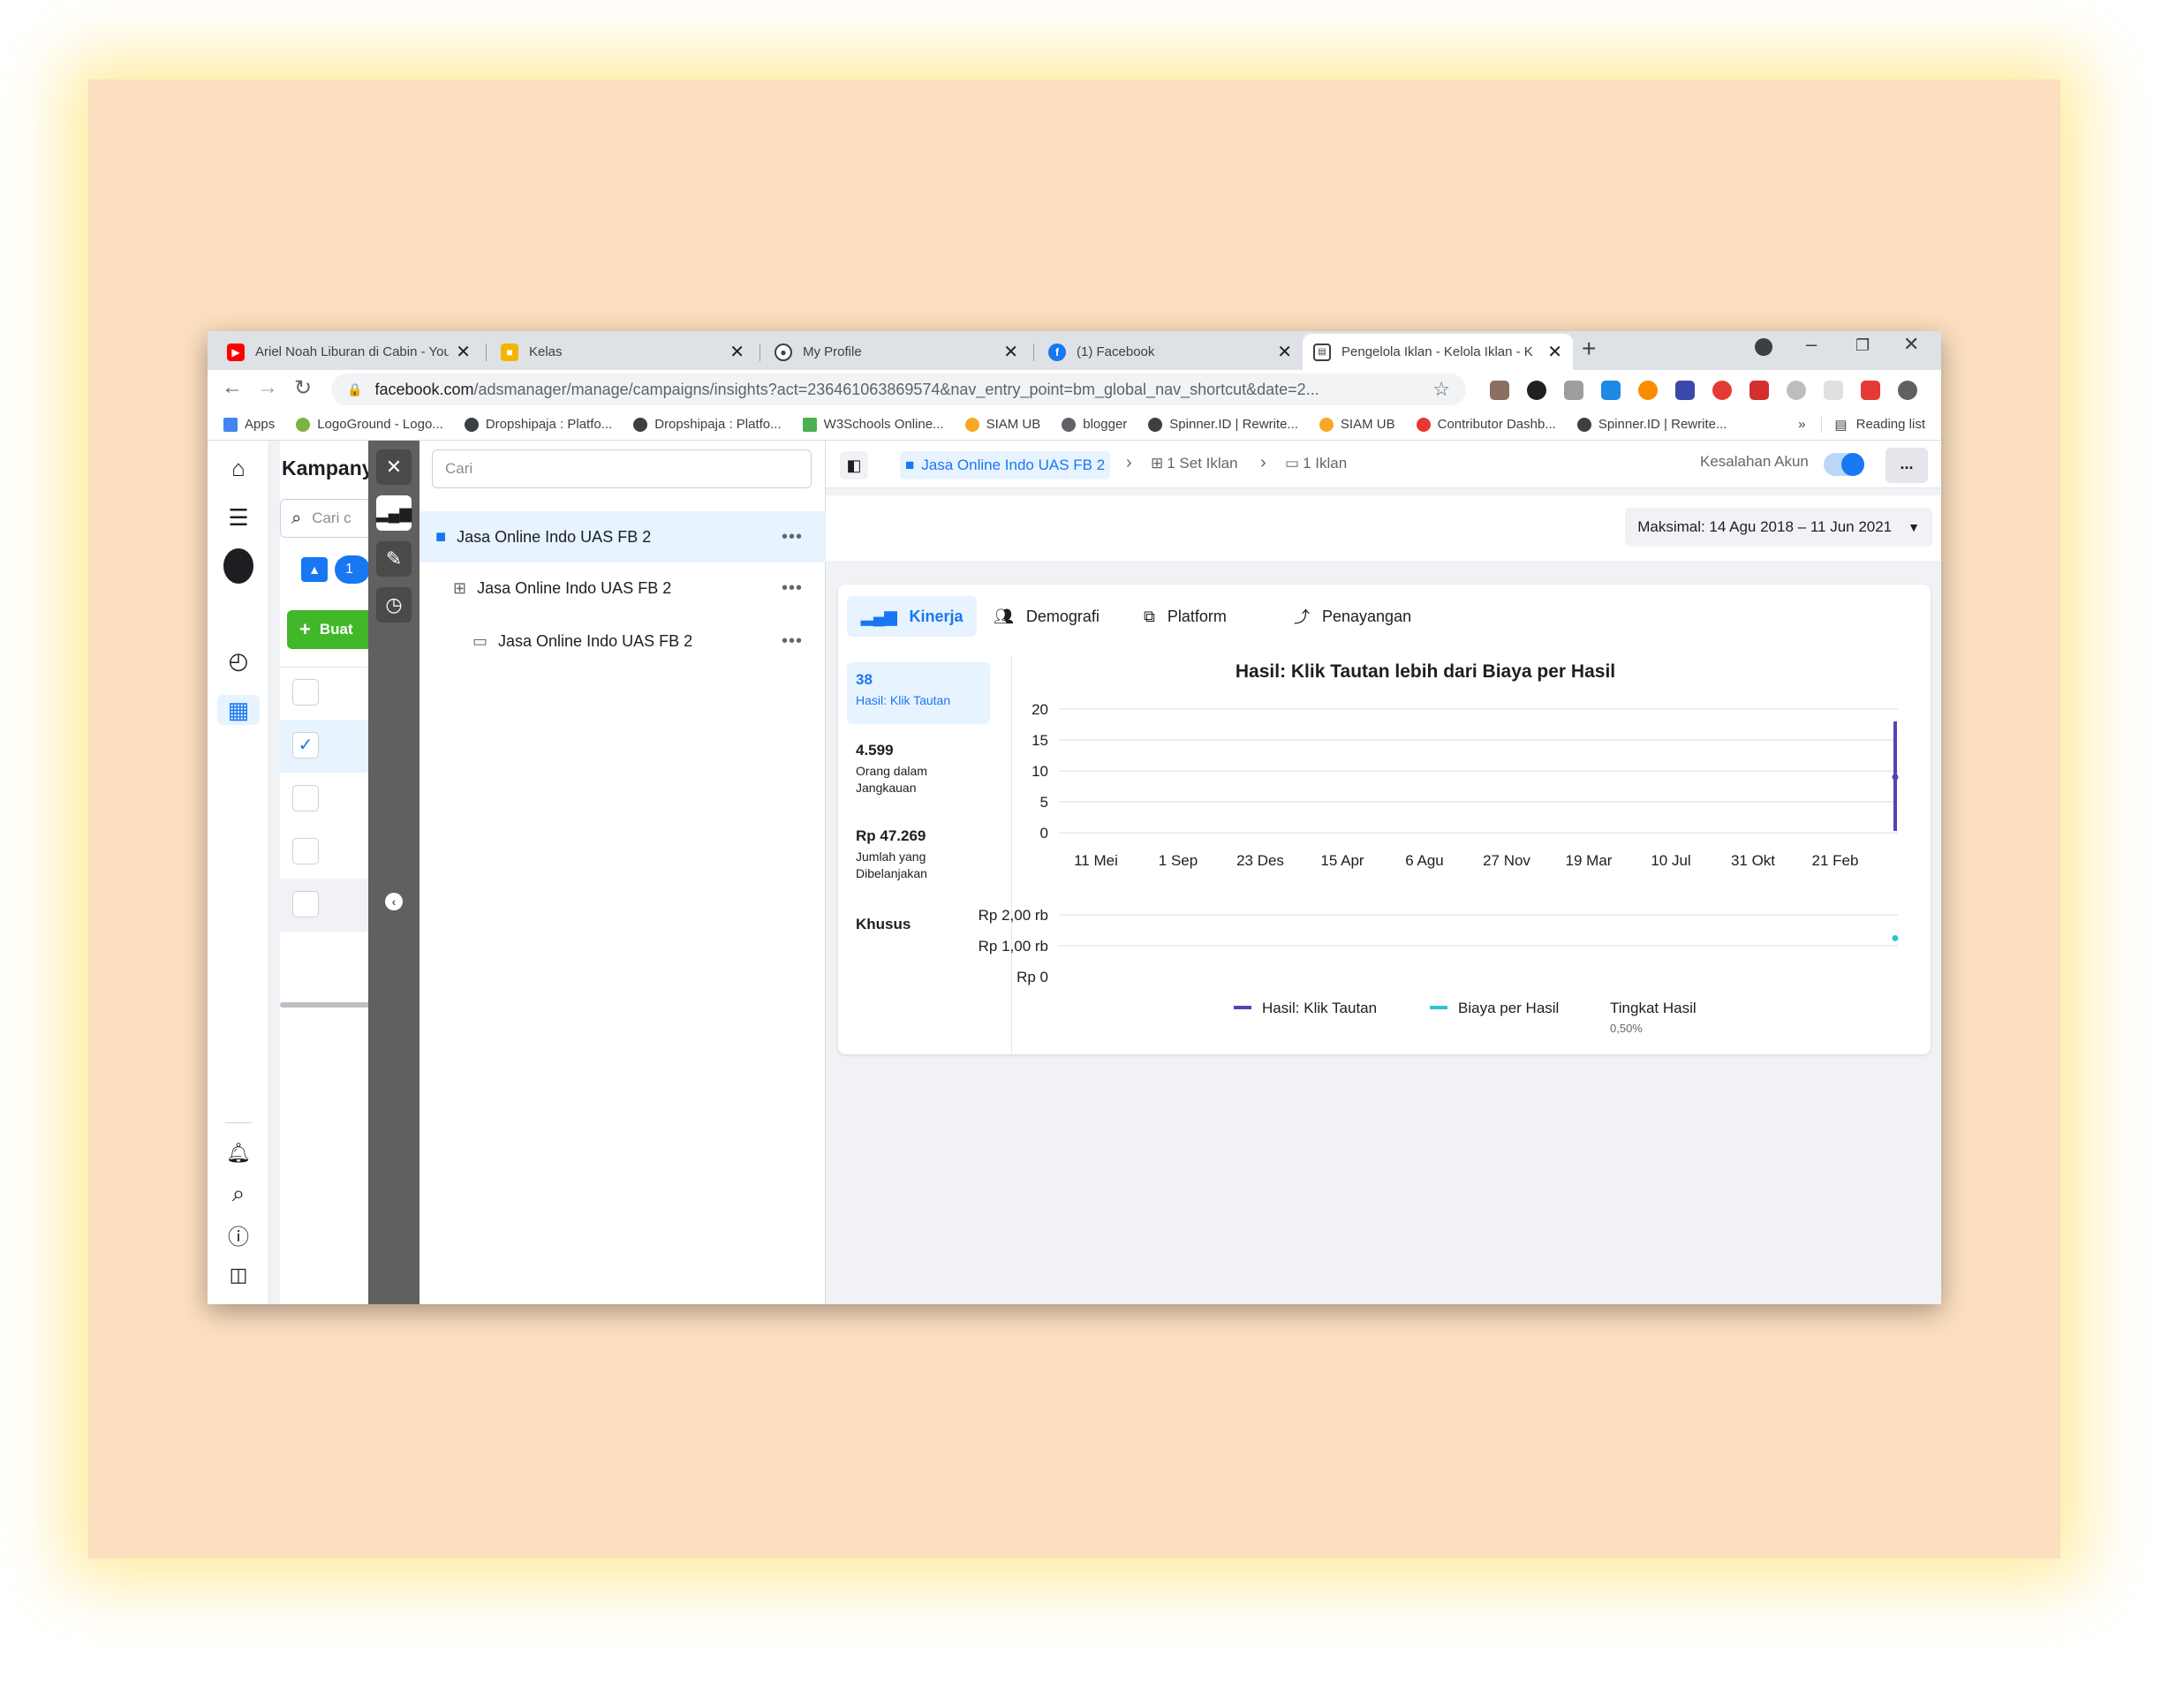 The image size is (2184, 1691). What do you see at coordinates (1873, 424) in the screenshot?
I see `reading-list: ▤ Reading list` at bounding box center [1873, 424].